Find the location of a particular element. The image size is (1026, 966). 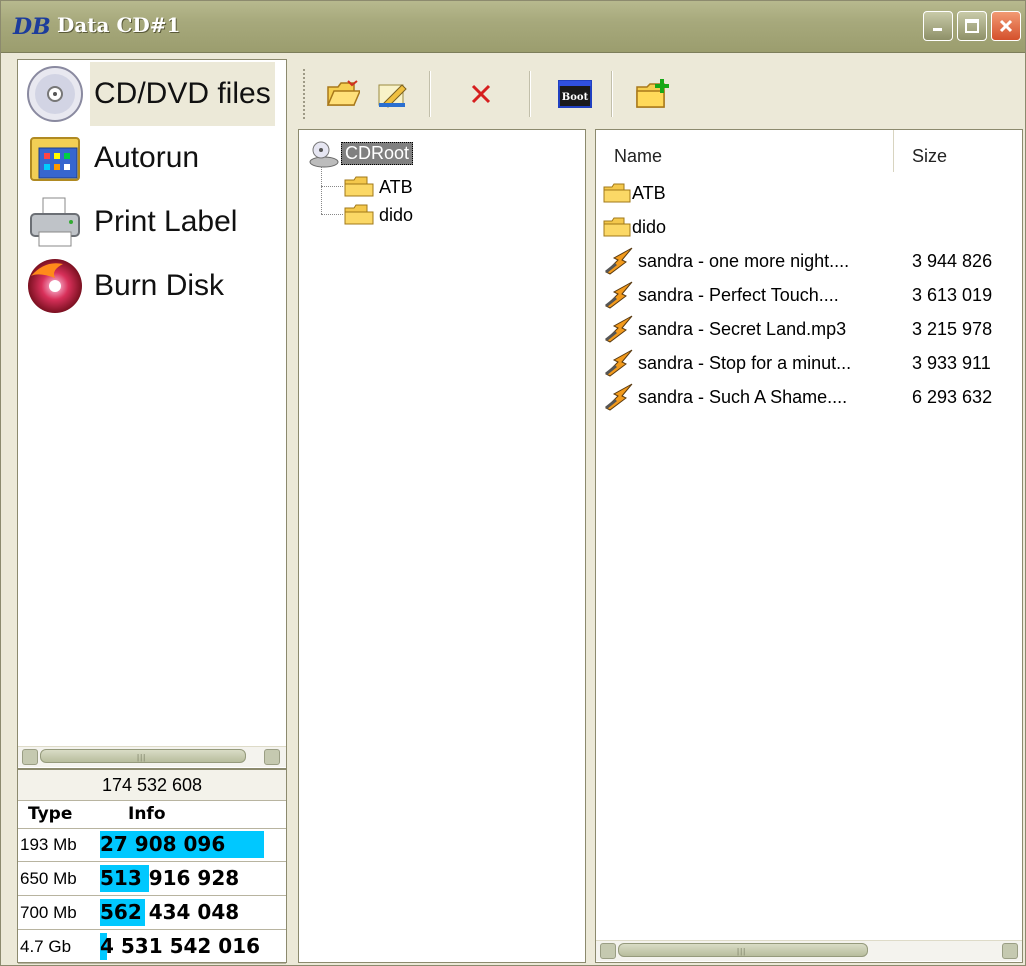

capacity-row: 650 Mb 513 916 928 is located at coordinates (152, 879).